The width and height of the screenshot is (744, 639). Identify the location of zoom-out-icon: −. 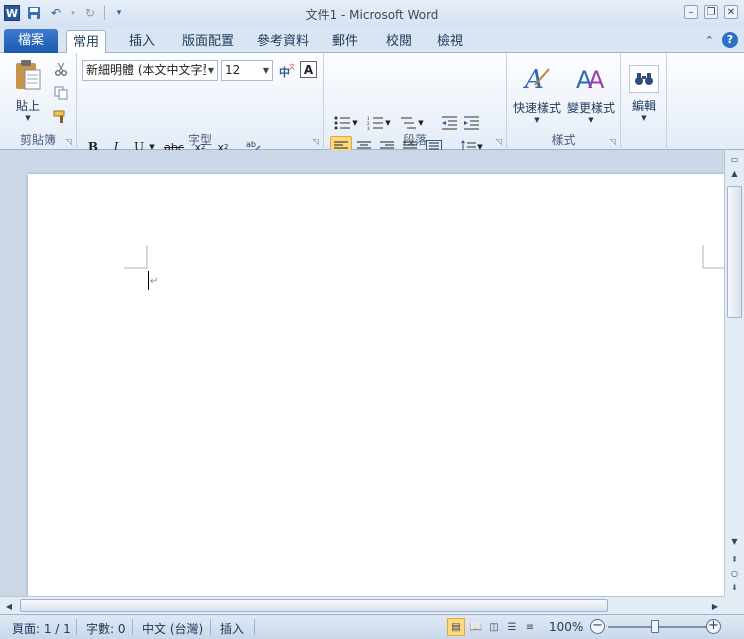
(597, 626).